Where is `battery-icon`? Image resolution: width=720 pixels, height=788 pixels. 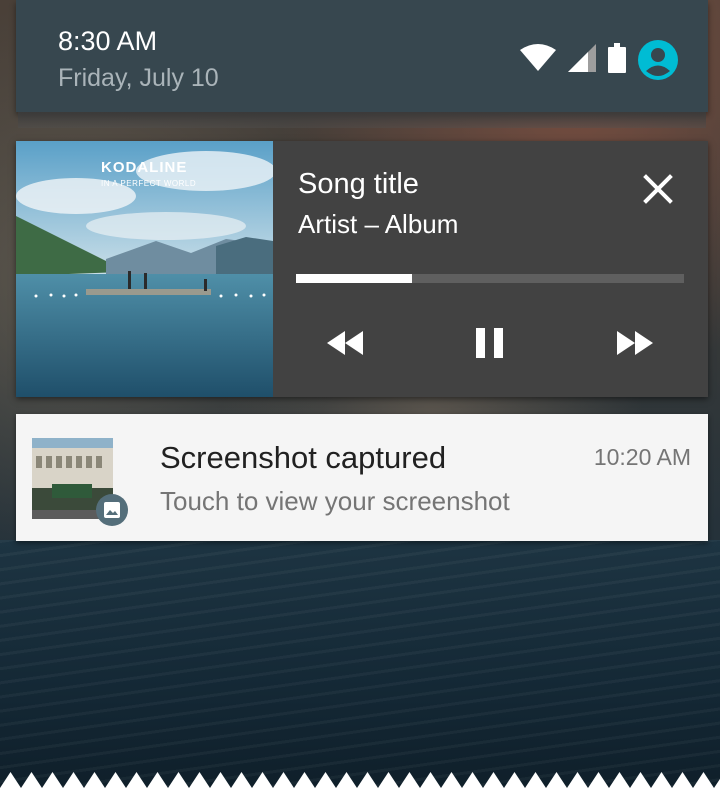
battery-icon is located at coordinates (617, 60).